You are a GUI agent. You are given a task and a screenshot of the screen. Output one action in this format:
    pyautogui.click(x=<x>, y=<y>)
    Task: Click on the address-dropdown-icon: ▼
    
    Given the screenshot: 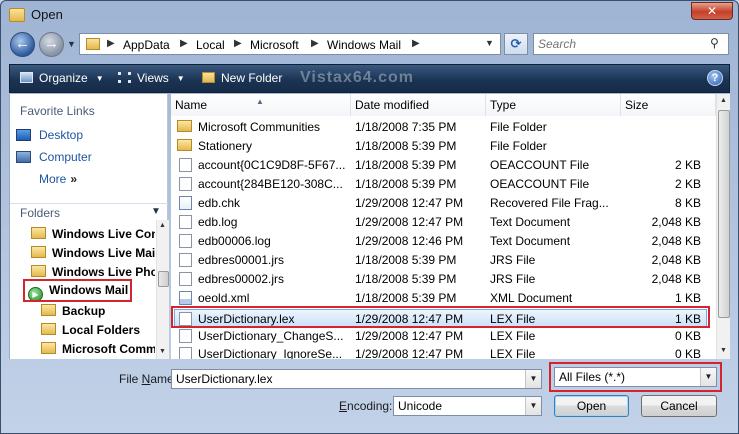 What is the action you would take?
    pyautogui.click(x=489, y=43)
    